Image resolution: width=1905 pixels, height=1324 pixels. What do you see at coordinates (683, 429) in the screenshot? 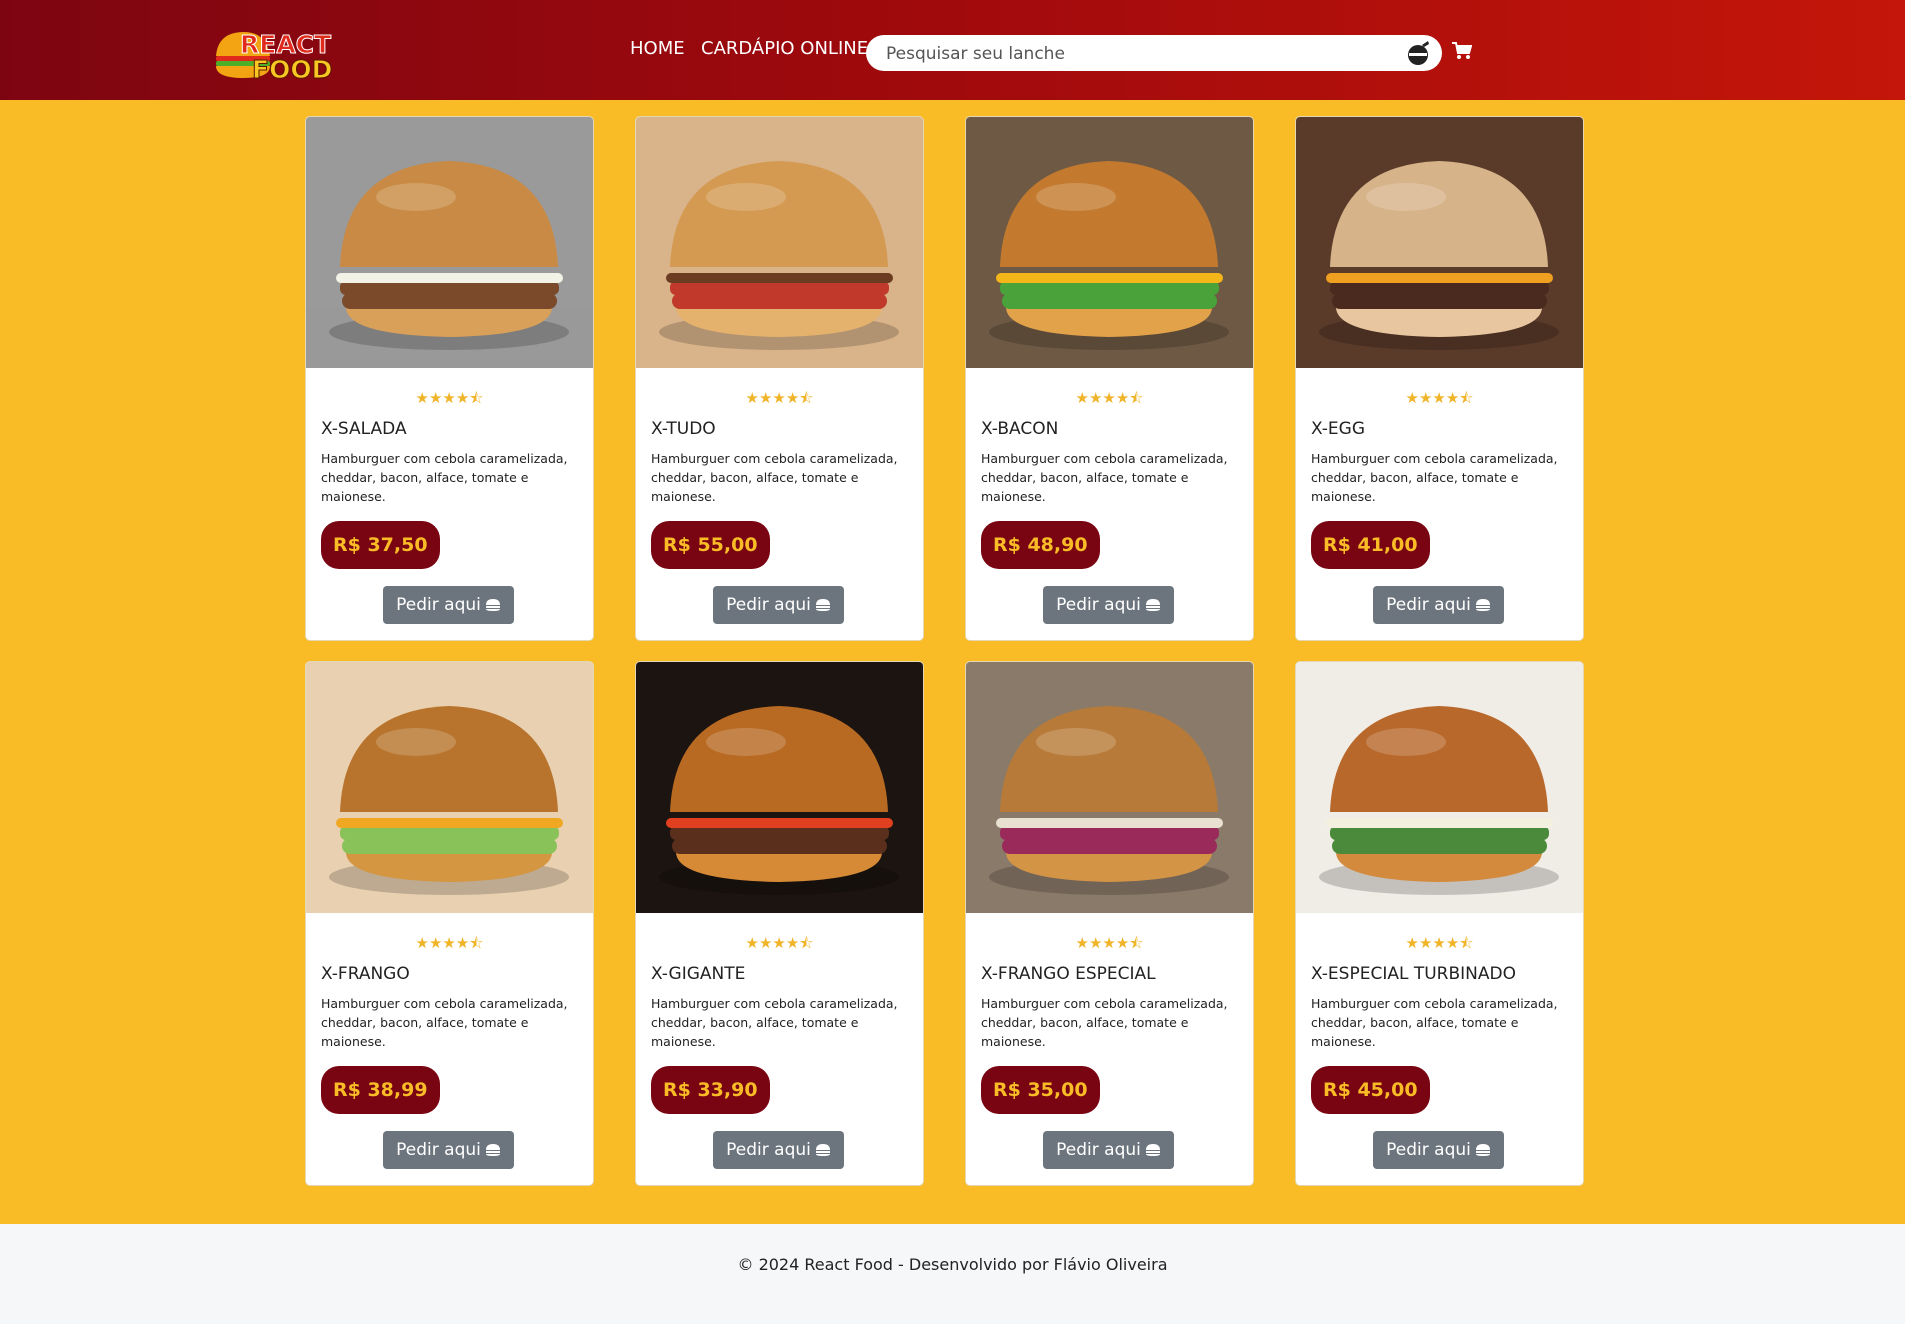
I see `product-name: X-TUDO` at bounding box center [683, 429].